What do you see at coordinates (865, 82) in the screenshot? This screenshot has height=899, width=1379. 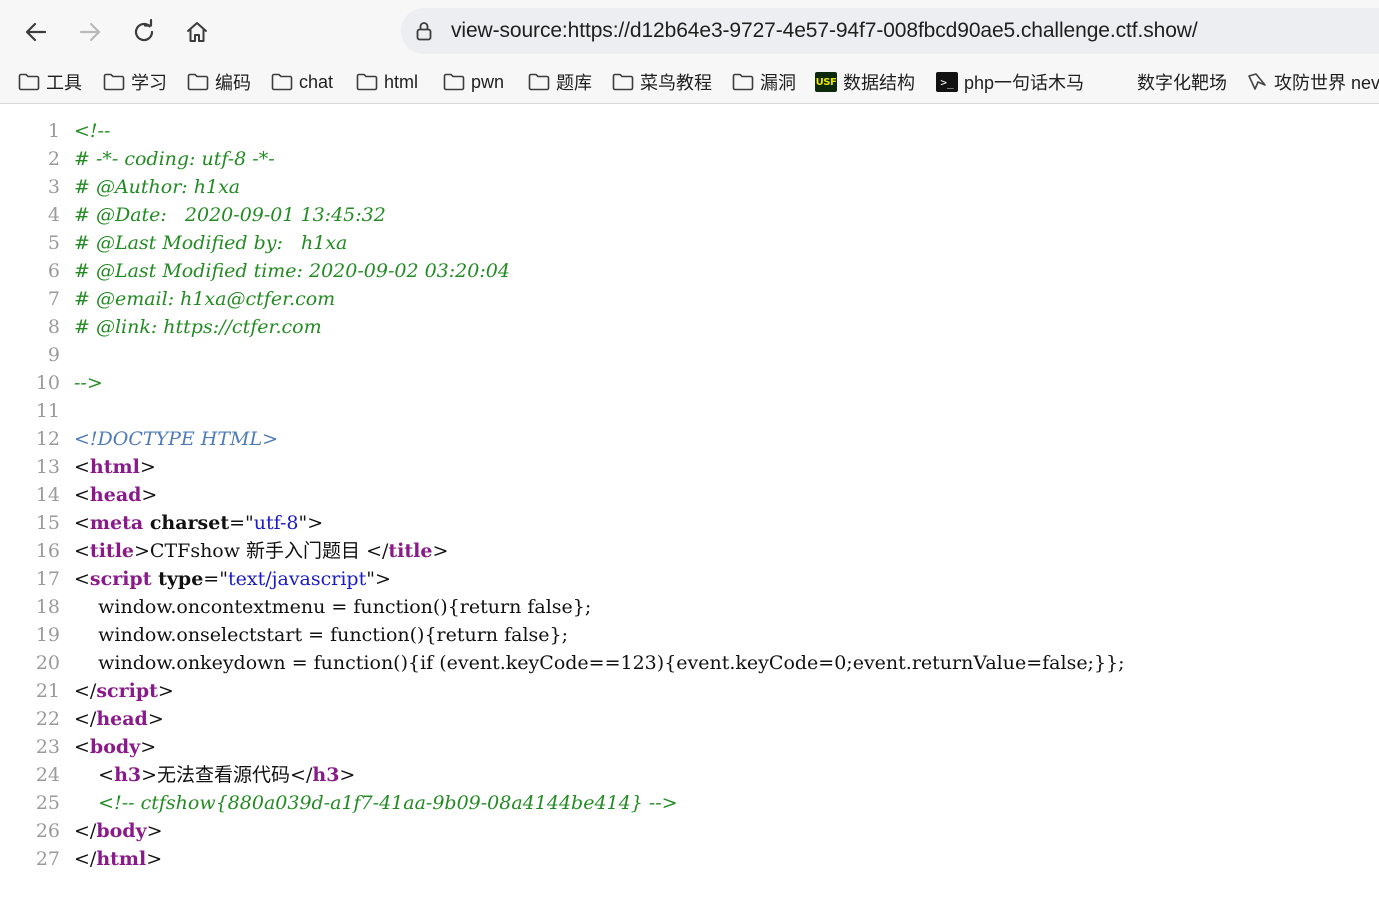 I see `bookmark-data-structures: USF 数据结构` at bounding box center [865, 82].